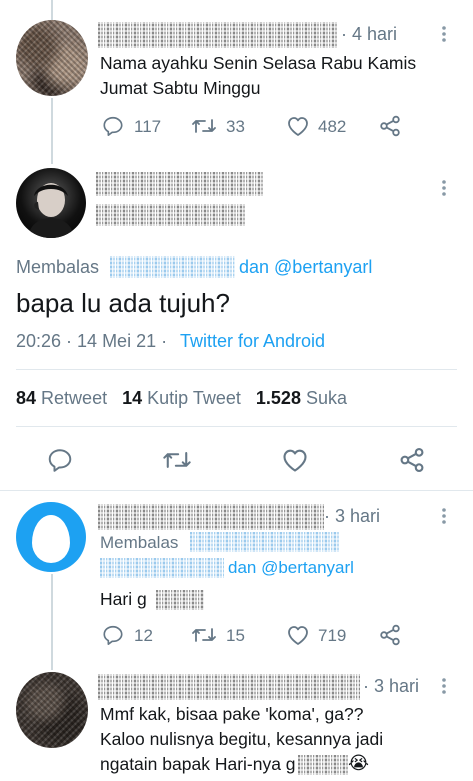  What do you see at coordinates (180, 88) in the screenshot?
I see `tweet-text-line2: Jumat Sabtu Minggu` at bounding box center [180, 88].